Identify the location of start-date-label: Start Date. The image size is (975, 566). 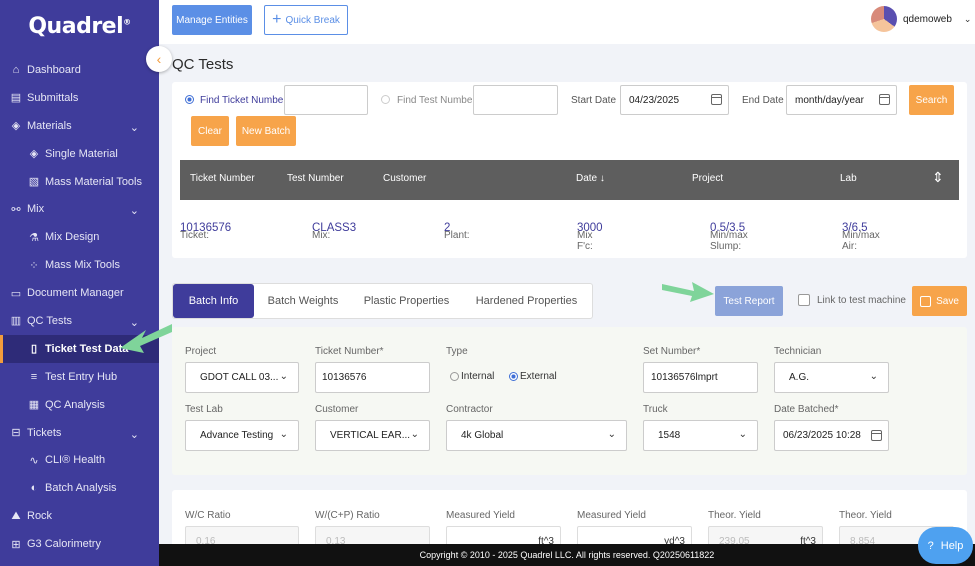
(594, 100).